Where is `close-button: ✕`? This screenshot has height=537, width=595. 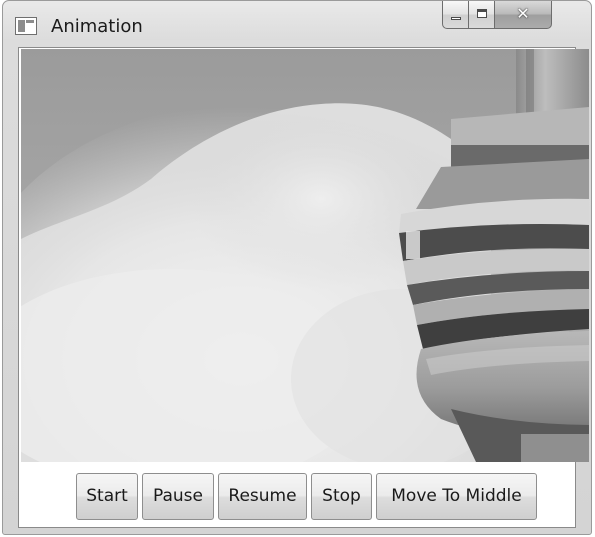
close-button: ✕ is located at coordinates (523, 15).